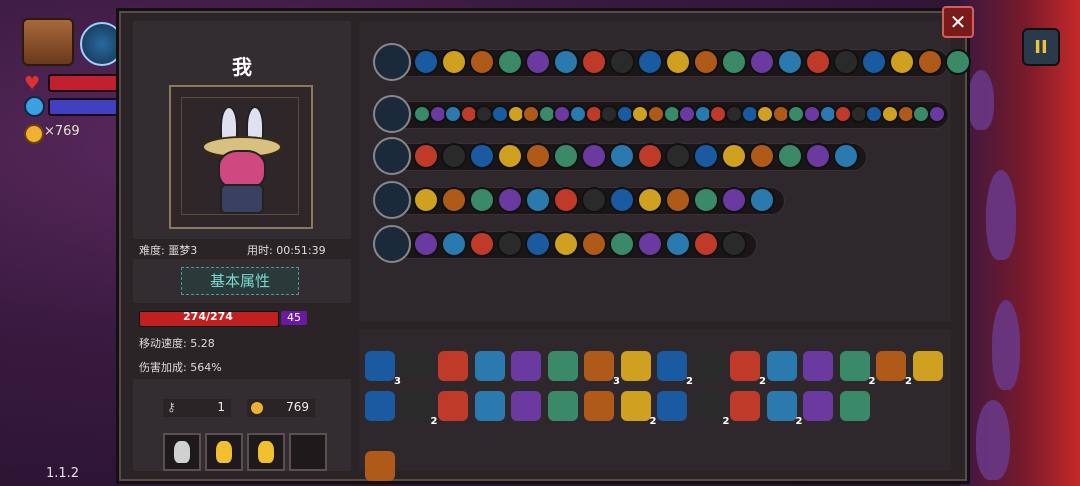  What do you see at coordinates (240, 281) in the screenshot?
I see `basic-attributes-tab: 基本属性` at bounding box center [240, 281].